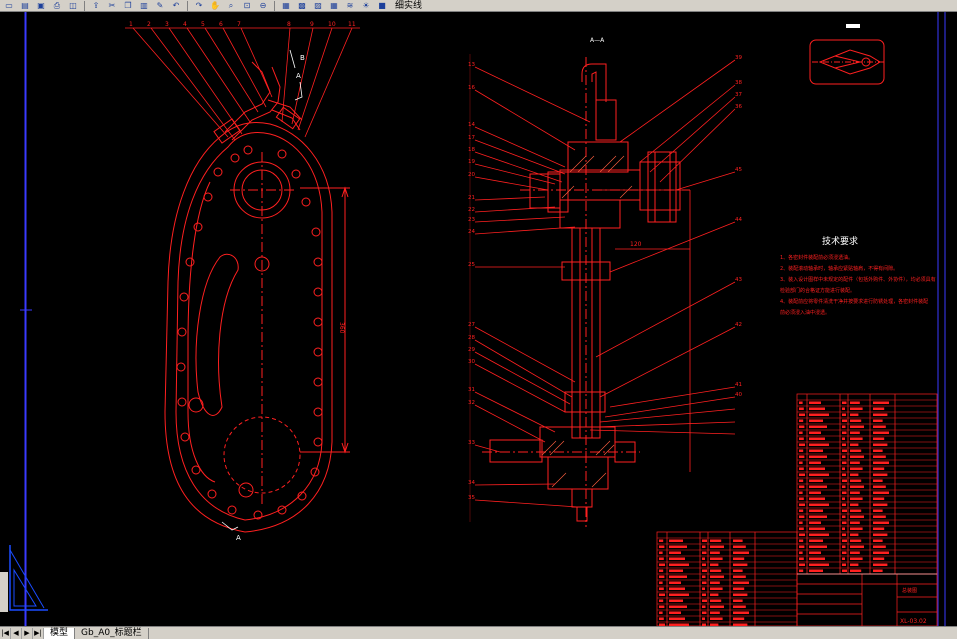 The height and width of the screenshot is (639, 957). What do you see at coordinates (471, 338) in the screenshot?
I see `callout-label: 28` at bounding box center [471, 338].